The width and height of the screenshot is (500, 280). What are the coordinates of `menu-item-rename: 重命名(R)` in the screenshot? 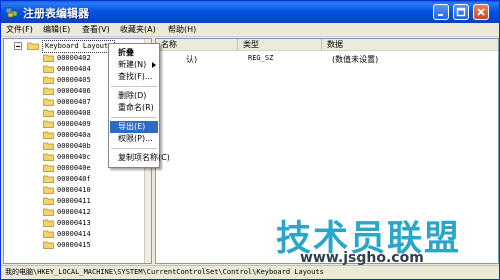 It's located at (134, 108).